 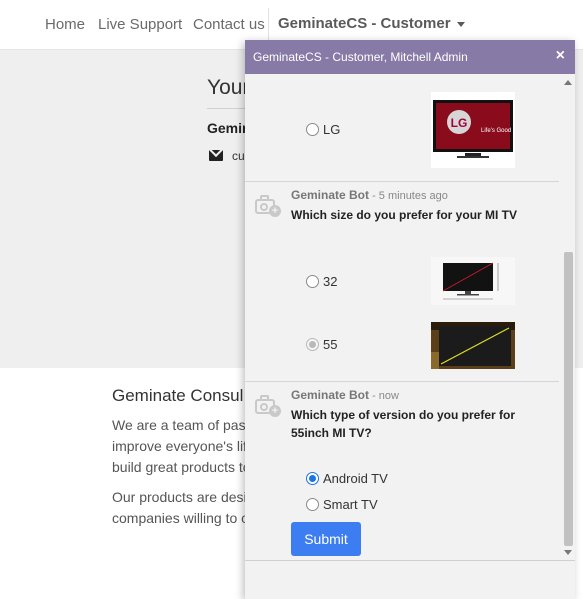 I want to click on account-name: GeminateCS - Customer, so click(x=364, y=23).